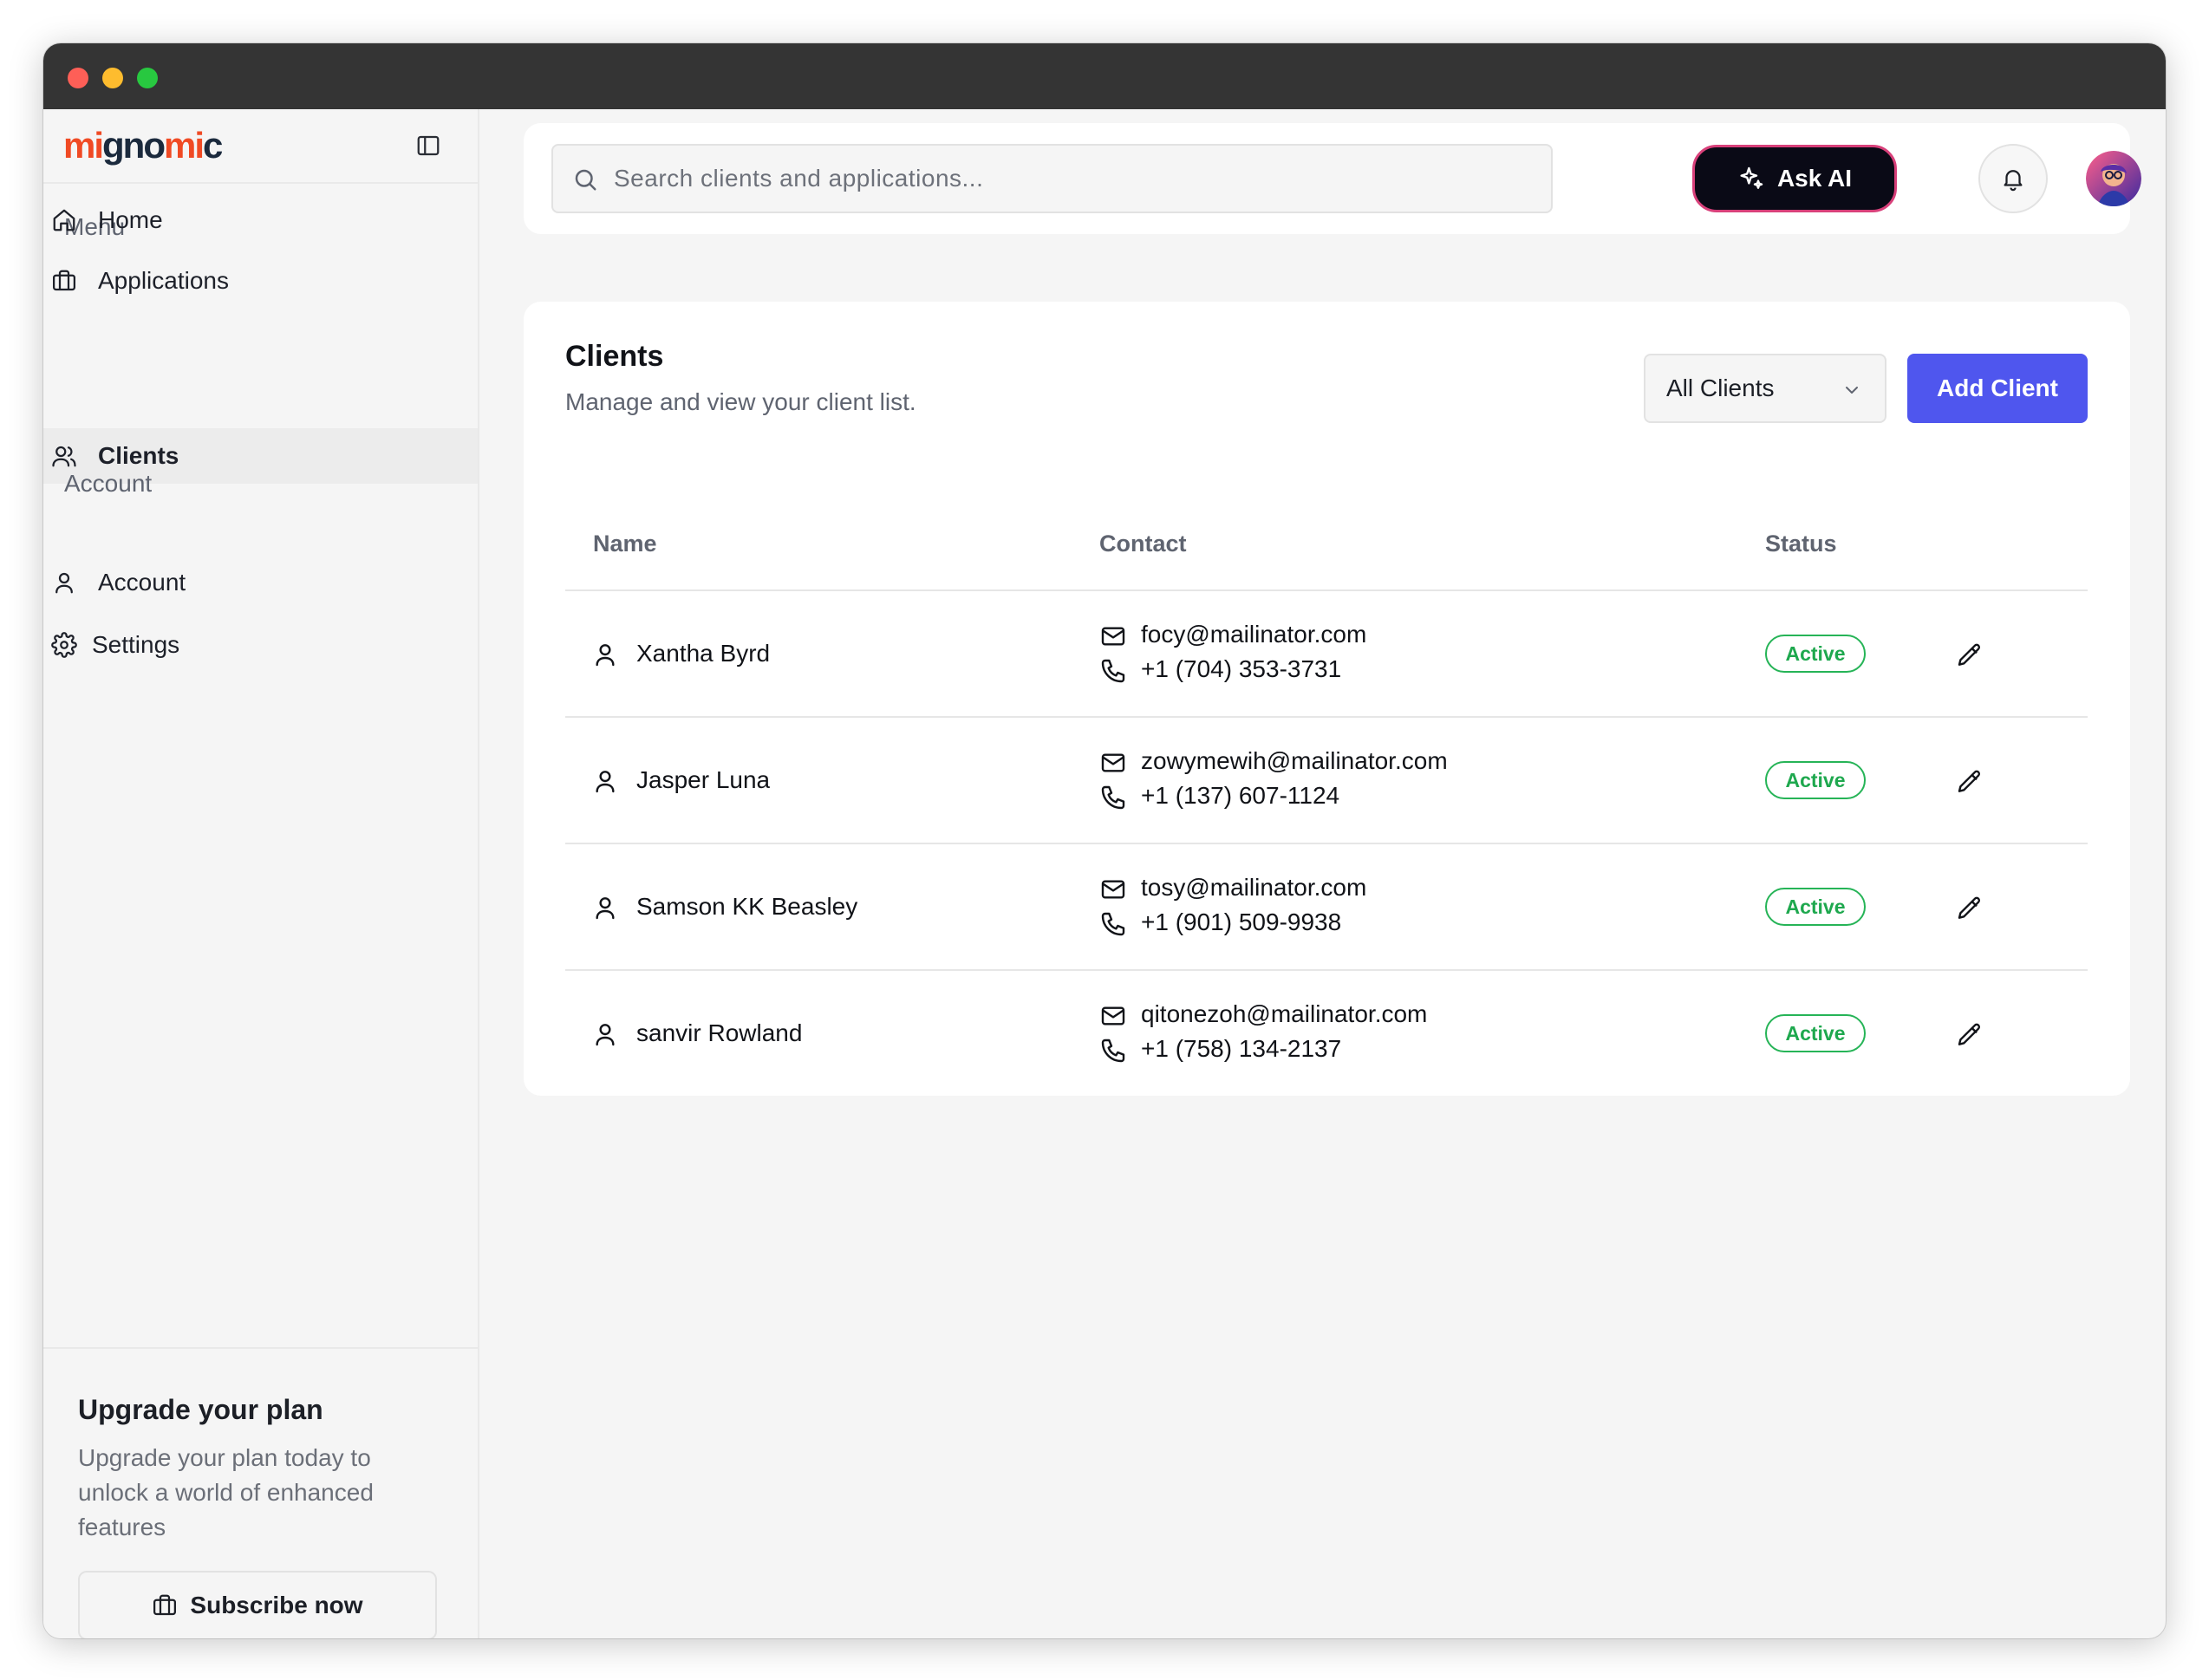 The image size is (2209, 1680). What do you see at coordinates (83, 145) in the screenshot?
I see `logo-text-1: mi` at bounding box center [83, 145].